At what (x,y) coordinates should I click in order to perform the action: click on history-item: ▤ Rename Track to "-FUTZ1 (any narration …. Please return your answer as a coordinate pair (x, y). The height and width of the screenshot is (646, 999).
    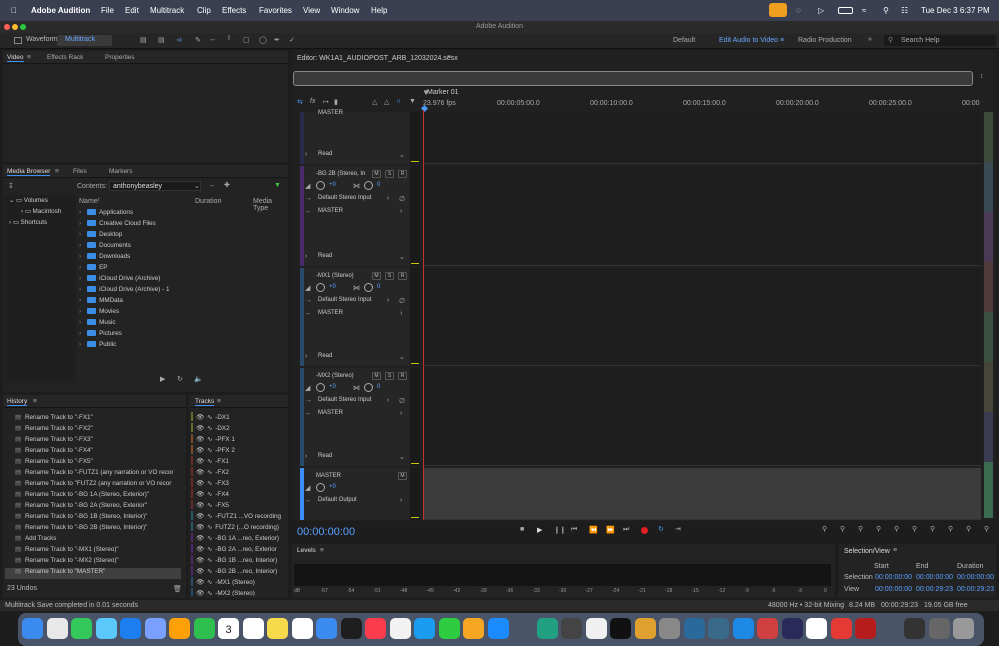
    Looking at the image, I should click on (93, 474).